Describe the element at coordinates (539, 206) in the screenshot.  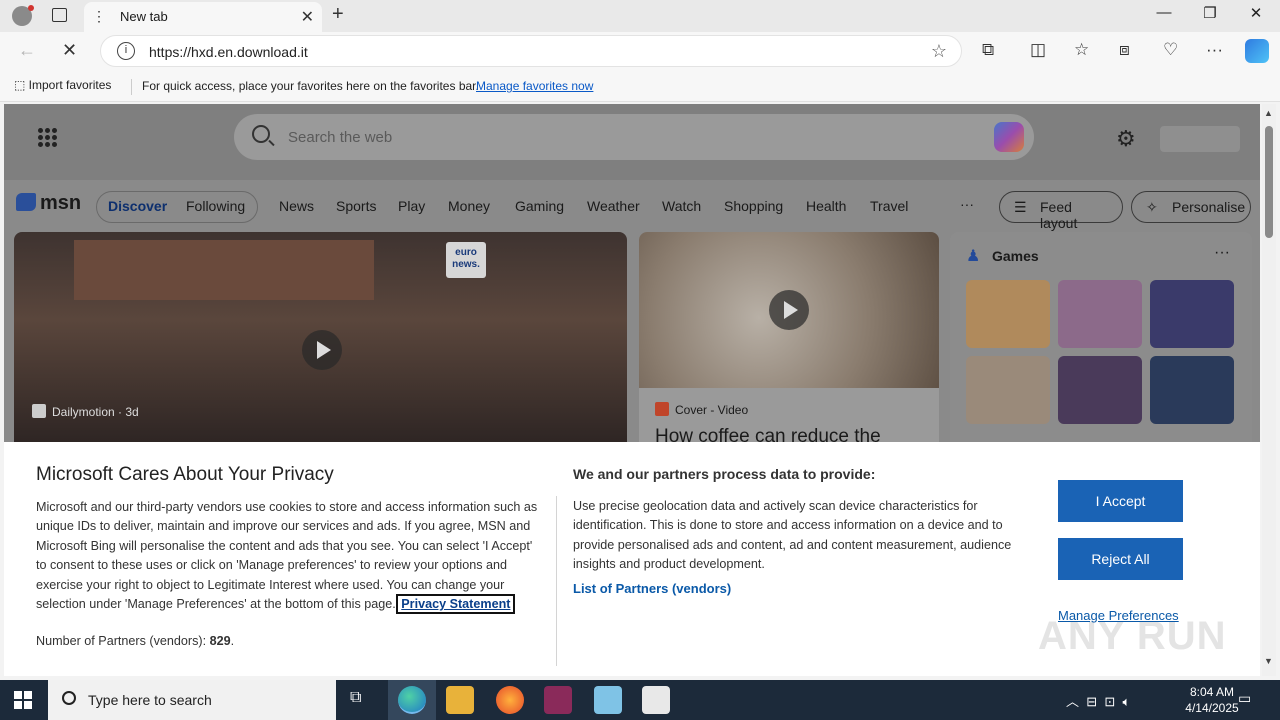
I see `nav-gaming: Gaming` at that location.